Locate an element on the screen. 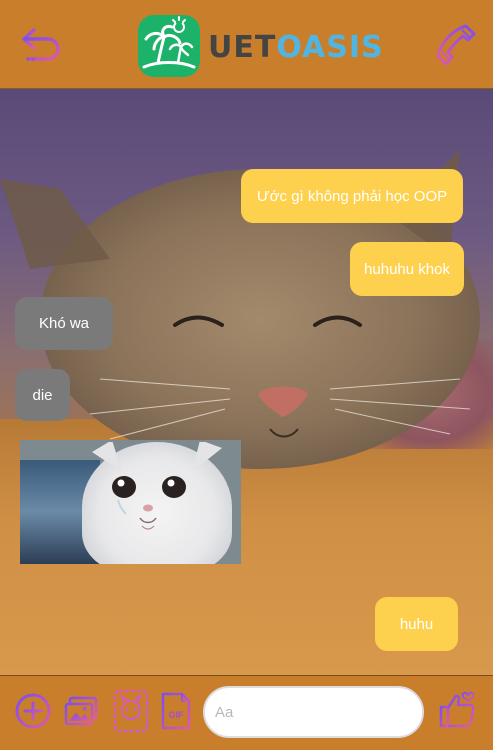  message-text: huhu is located at coordinates (416, 624).